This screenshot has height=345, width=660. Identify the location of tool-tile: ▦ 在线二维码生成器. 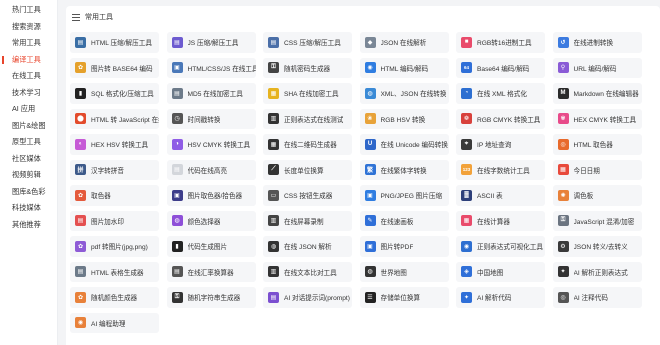
(307, 144).